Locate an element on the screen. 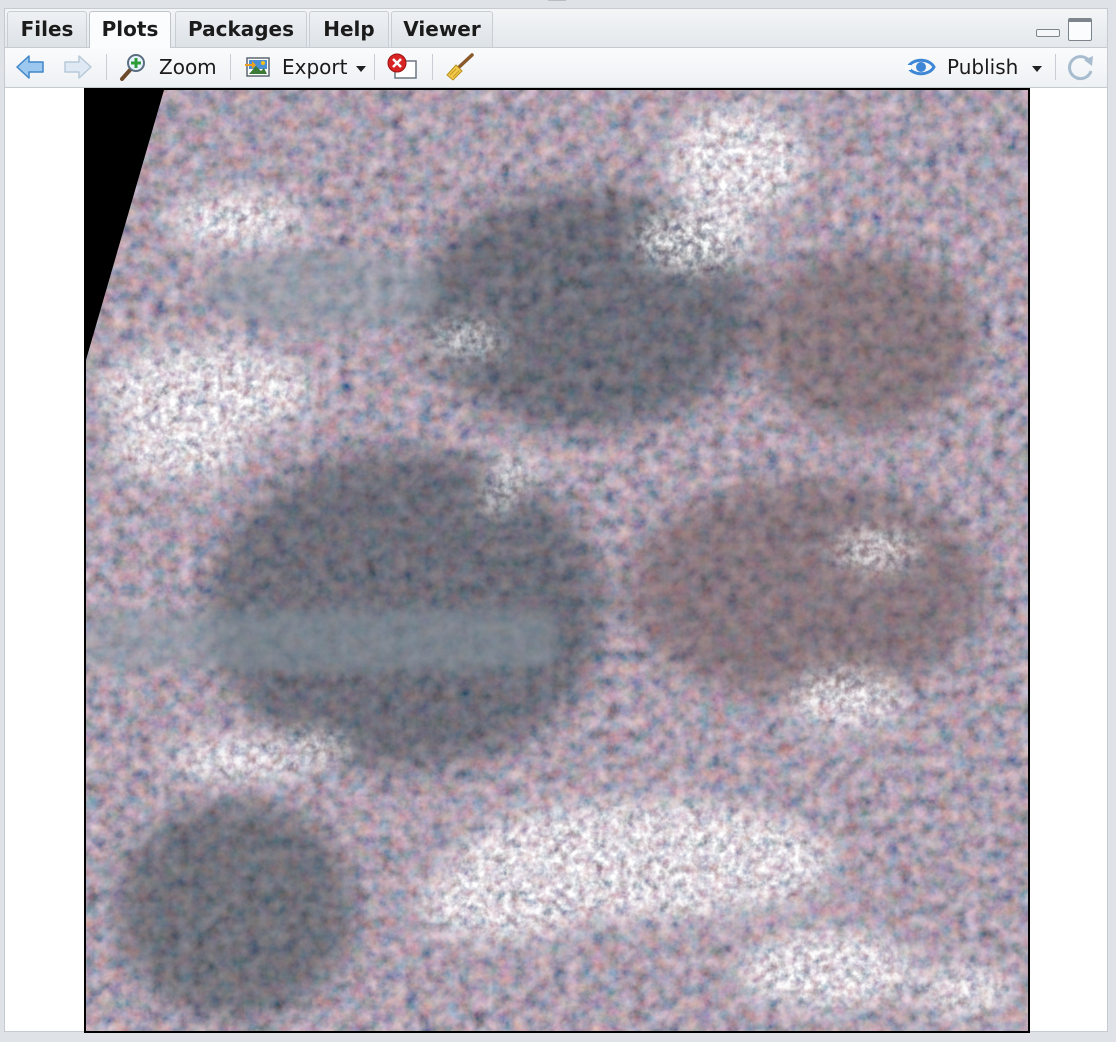 This screenshot has width=1116, height=1042. export-image-icon is located at coordinates (257, 67).